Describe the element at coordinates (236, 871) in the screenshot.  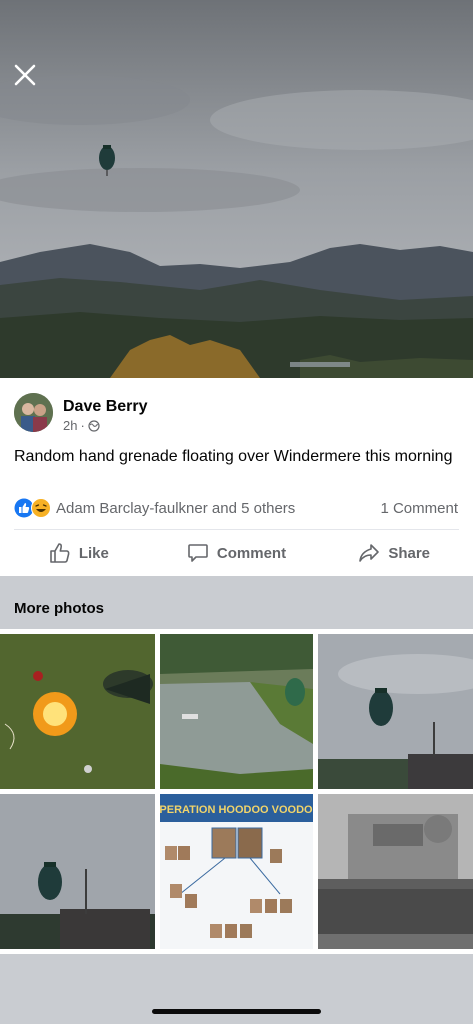
I see `photo-thumbnail: OPERATION HOODOO VOODOO` at that location.